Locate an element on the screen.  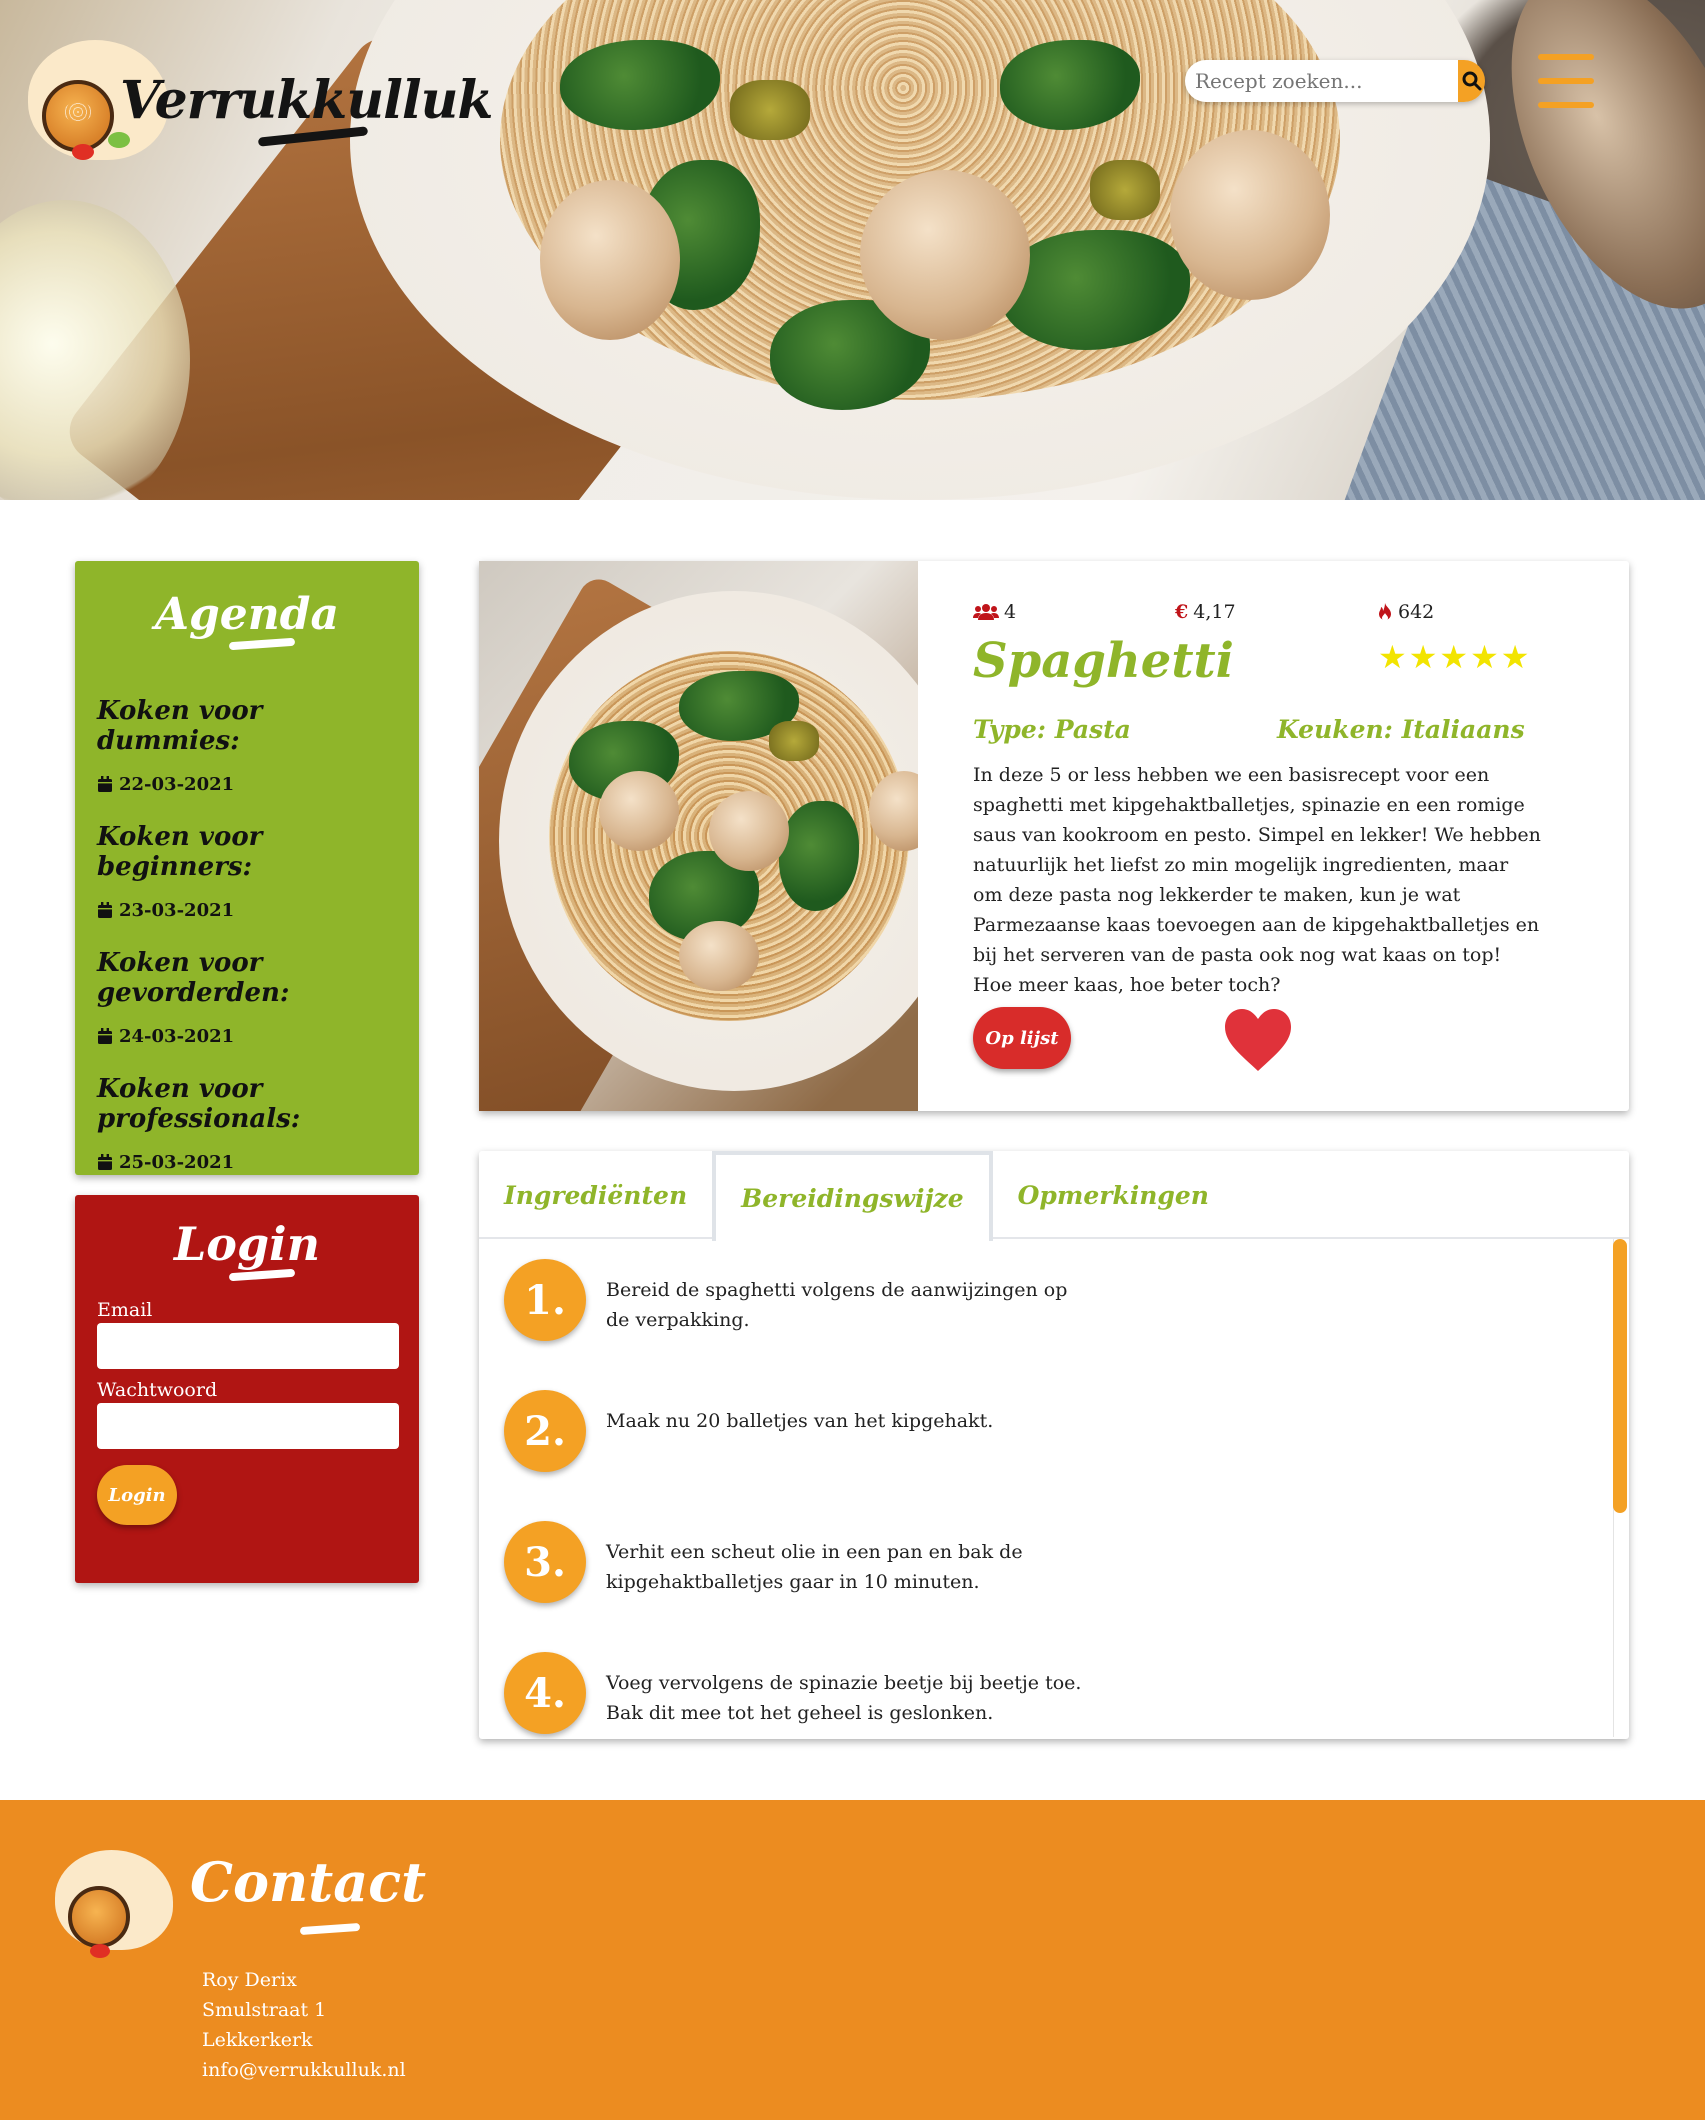
recipe-stats: 4 € 4,17 642 is located at coordinates (1277, 612).